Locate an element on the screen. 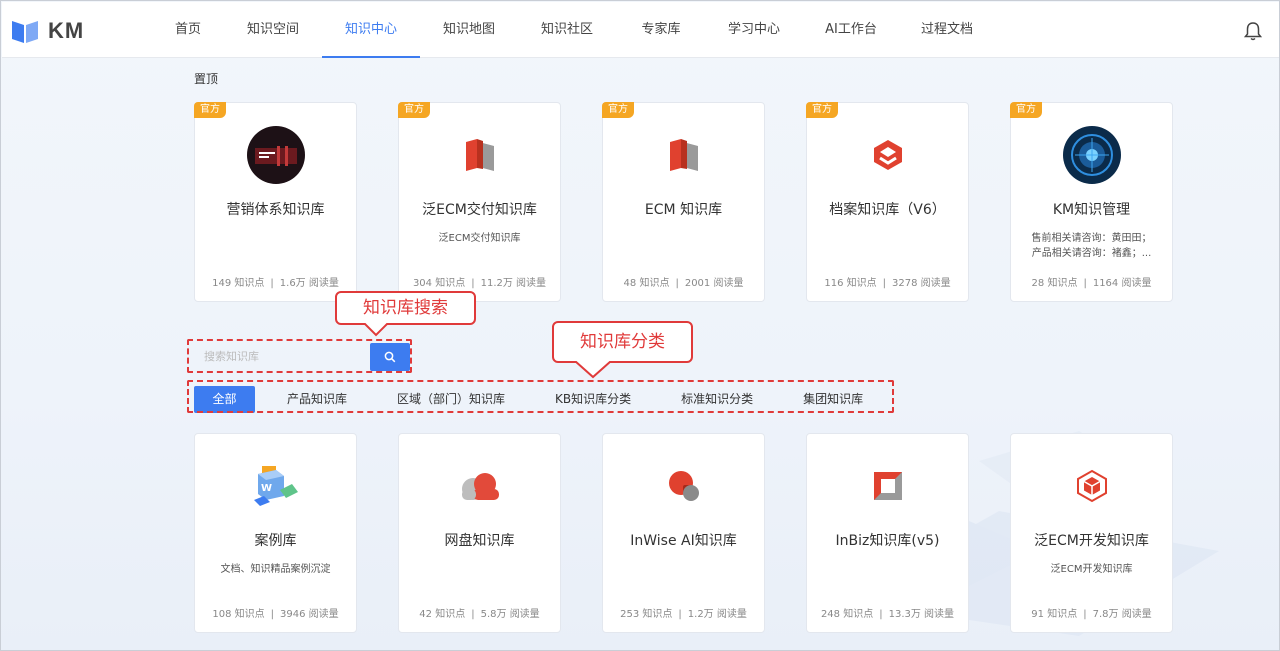 The height and width of the screenshot is (651, 1280). pinned-card-ecm-delivery: 官方 泛ECM交付知识库 泛ECM交付知识库 304 知识点 | 11.2万 阅读量 is located at coordinates (479, 202).